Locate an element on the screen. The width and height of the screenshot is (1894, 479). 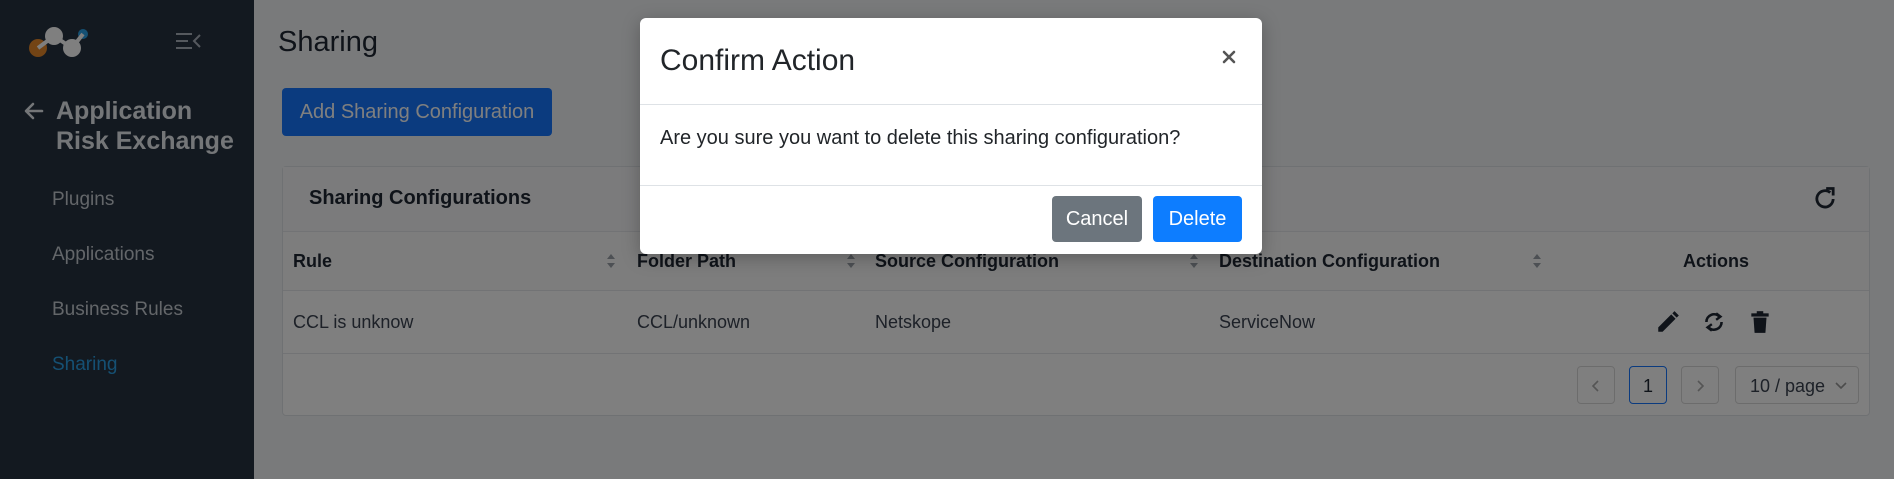
cancel-button: Cancel is located at coordinates (1097, 219).